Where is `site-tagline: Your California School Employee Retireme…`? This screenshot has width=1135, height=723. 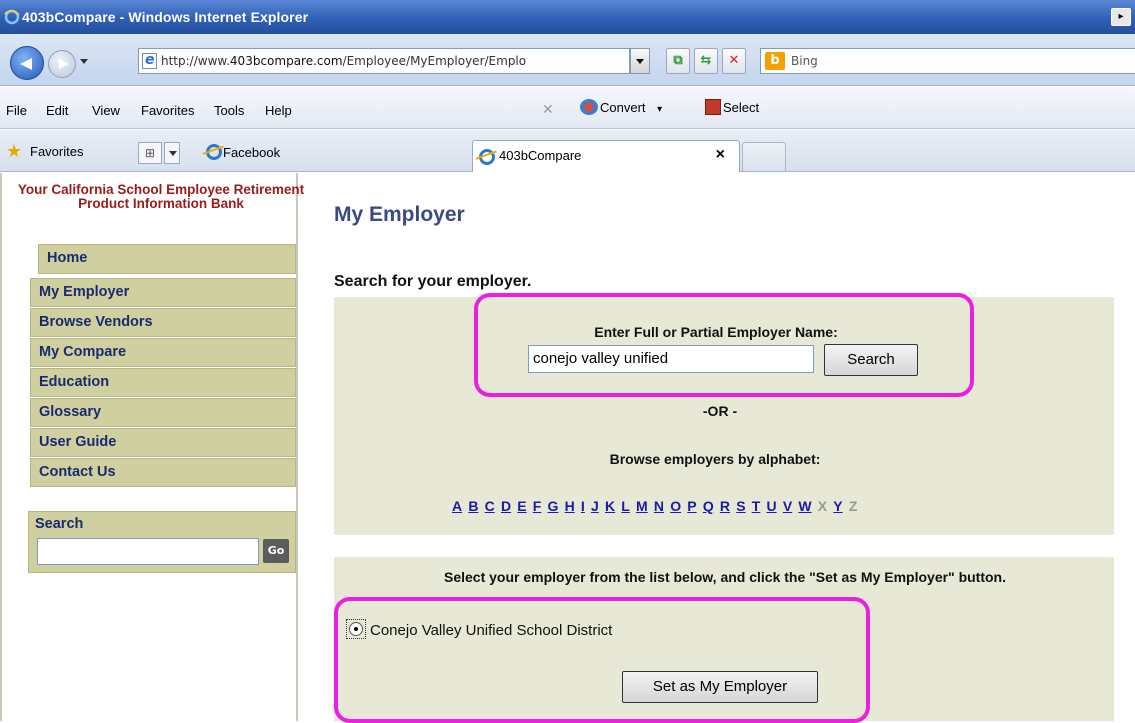 site-tagline: Your California School Employee Retireme… is located at coordinates (161, 196).